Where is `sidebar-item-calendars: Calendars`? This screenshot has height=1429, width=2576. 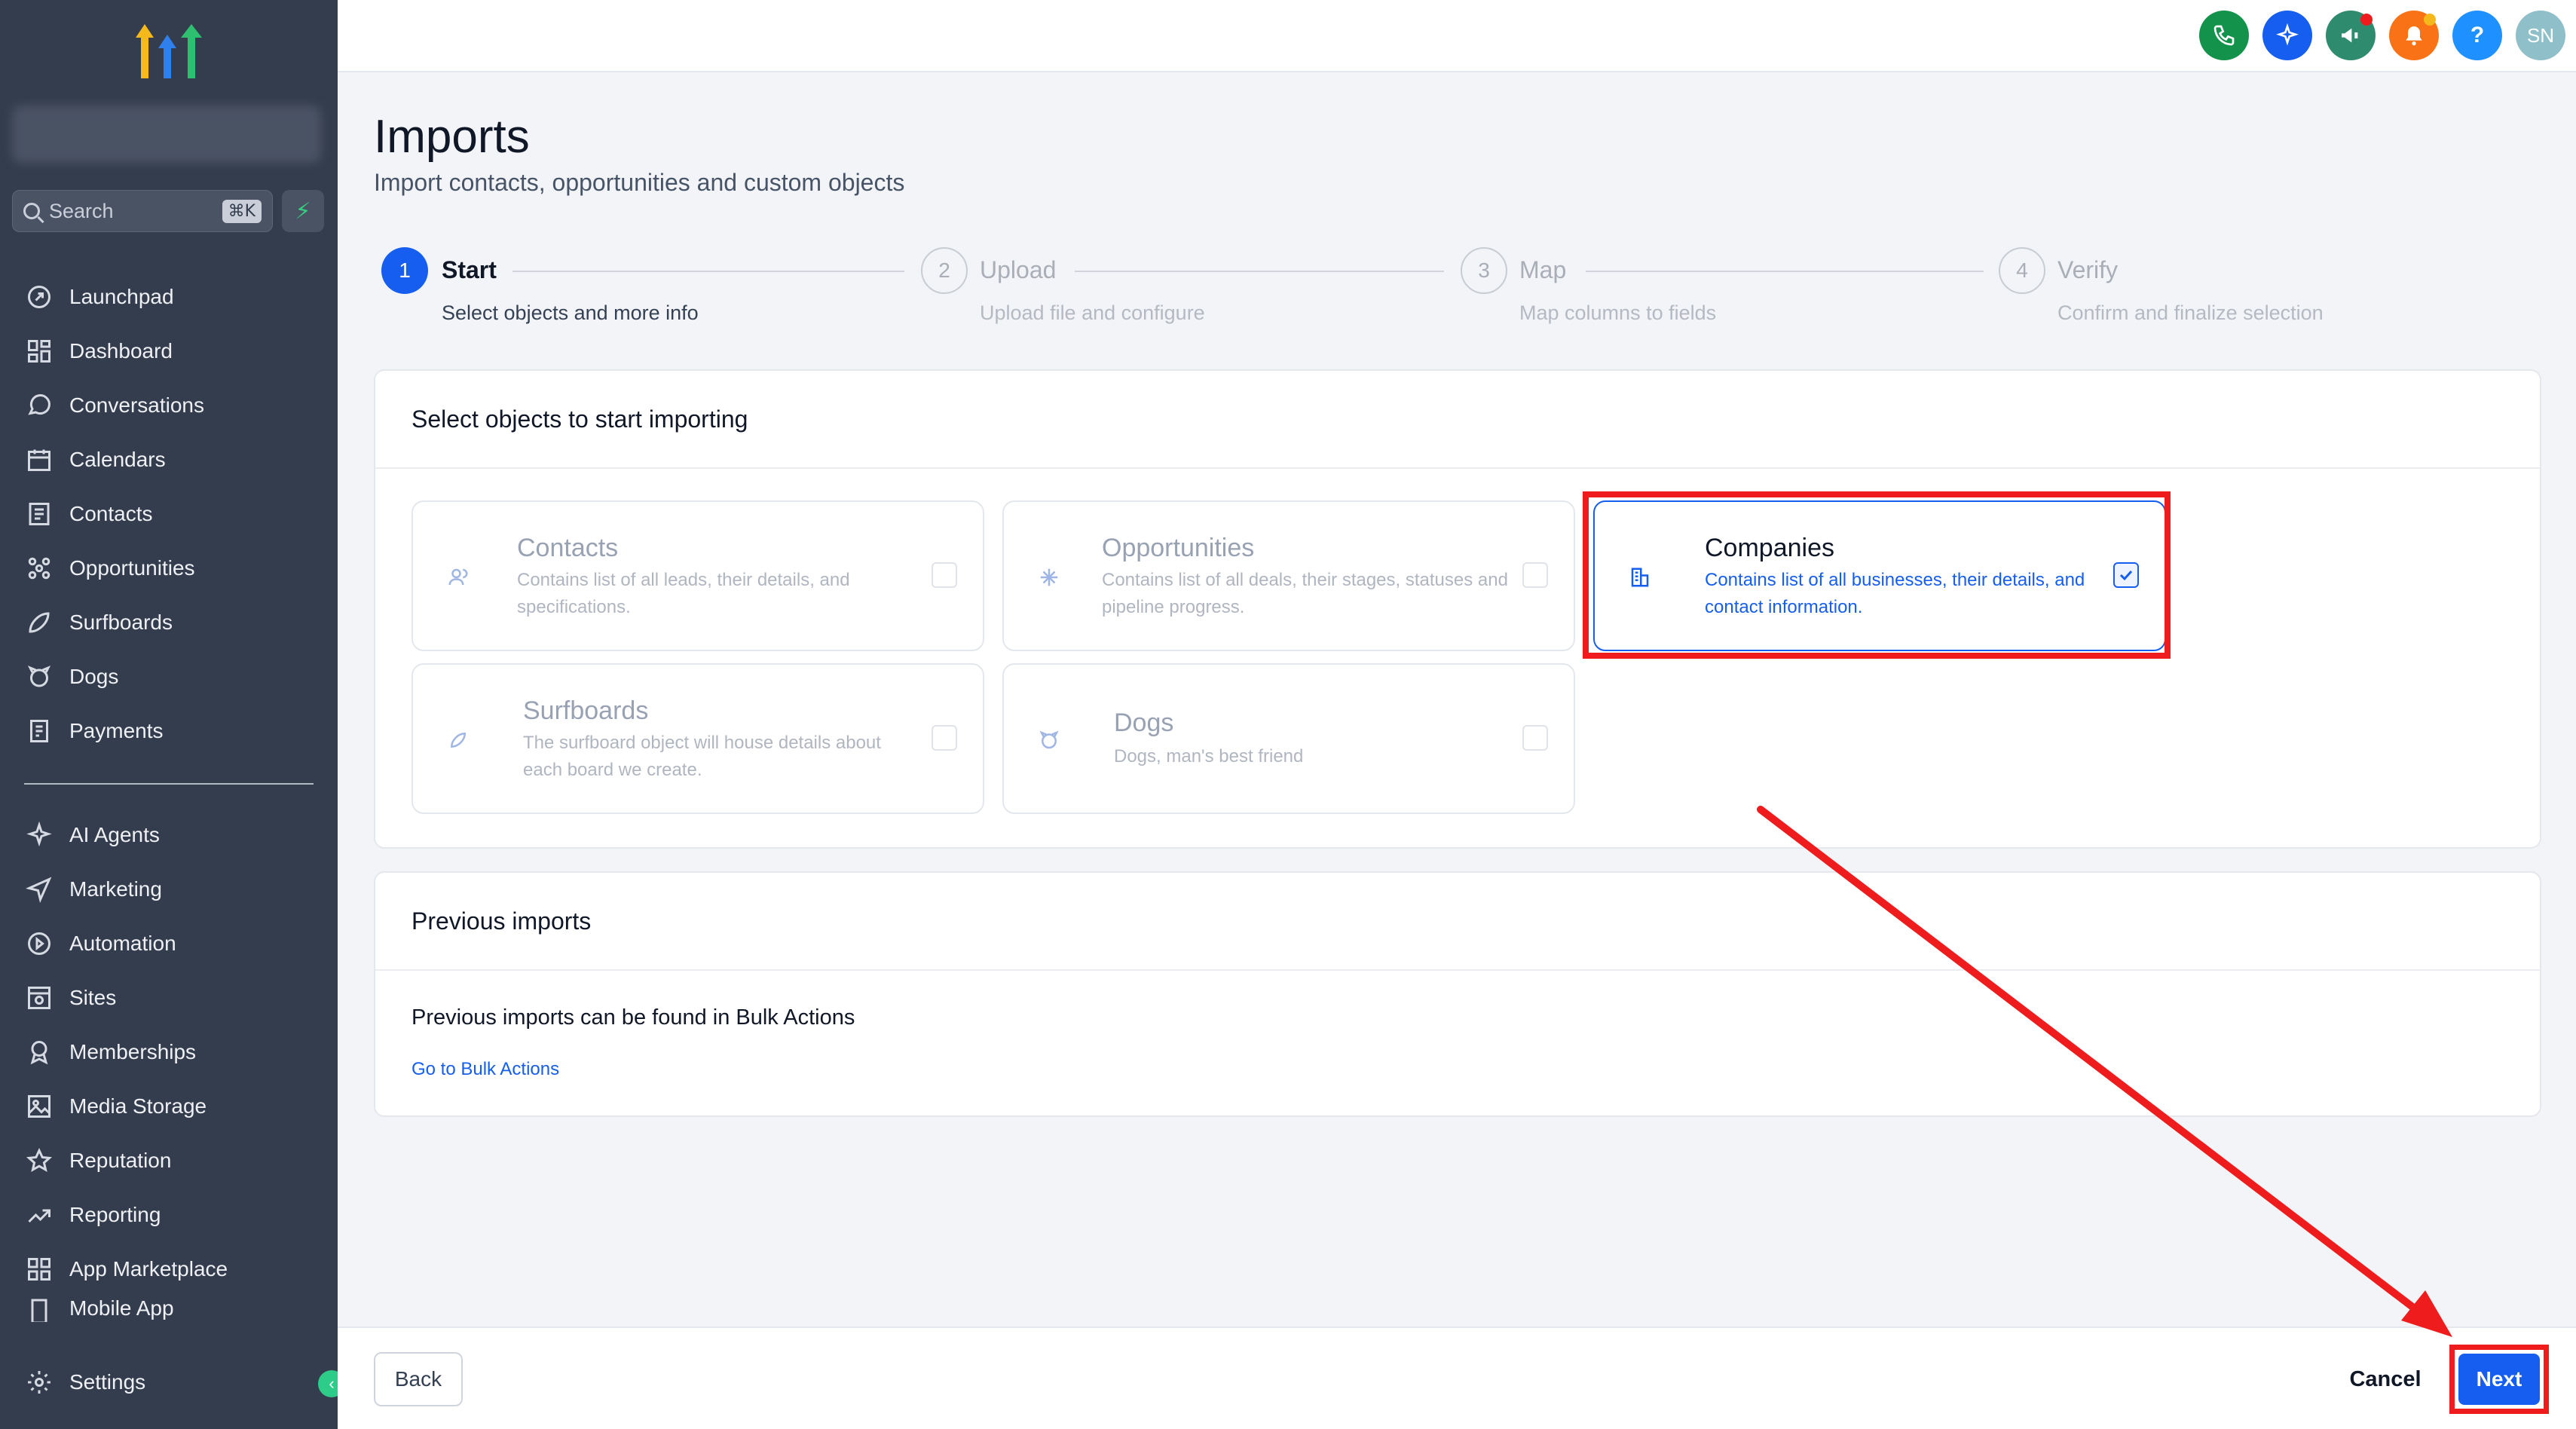 sidebar-item-calendars: Calendars is located at coordinates (169, 460).